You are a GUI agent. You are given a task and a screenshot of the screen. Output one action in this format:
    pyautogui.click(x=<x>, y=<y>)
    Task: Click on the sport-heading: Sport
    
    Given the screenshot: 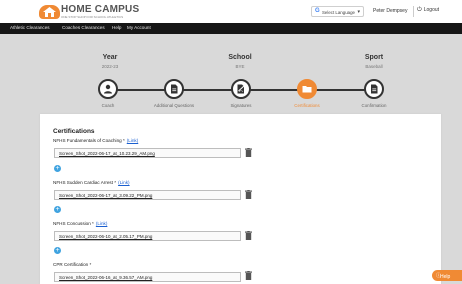 What is the action you would take?
    pyautogui.click(x=374, y=57)
    